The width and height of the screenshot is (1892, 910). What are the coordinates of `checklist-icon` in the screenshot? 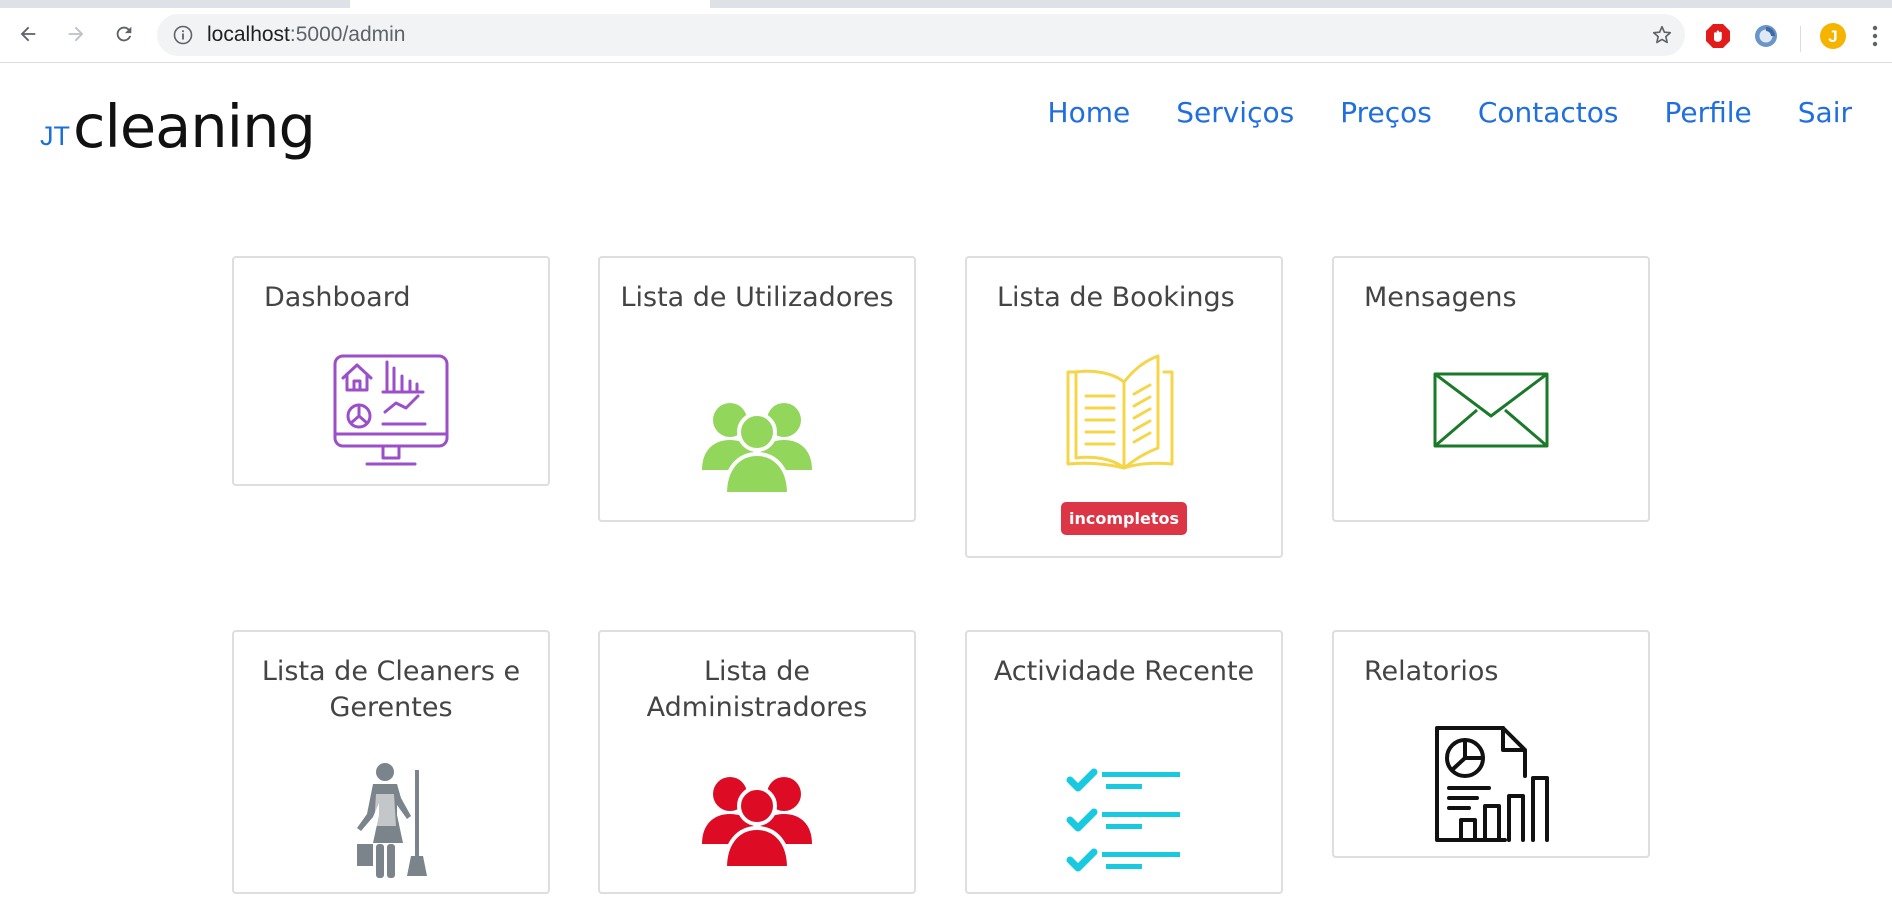 It's located at (1123, 820).